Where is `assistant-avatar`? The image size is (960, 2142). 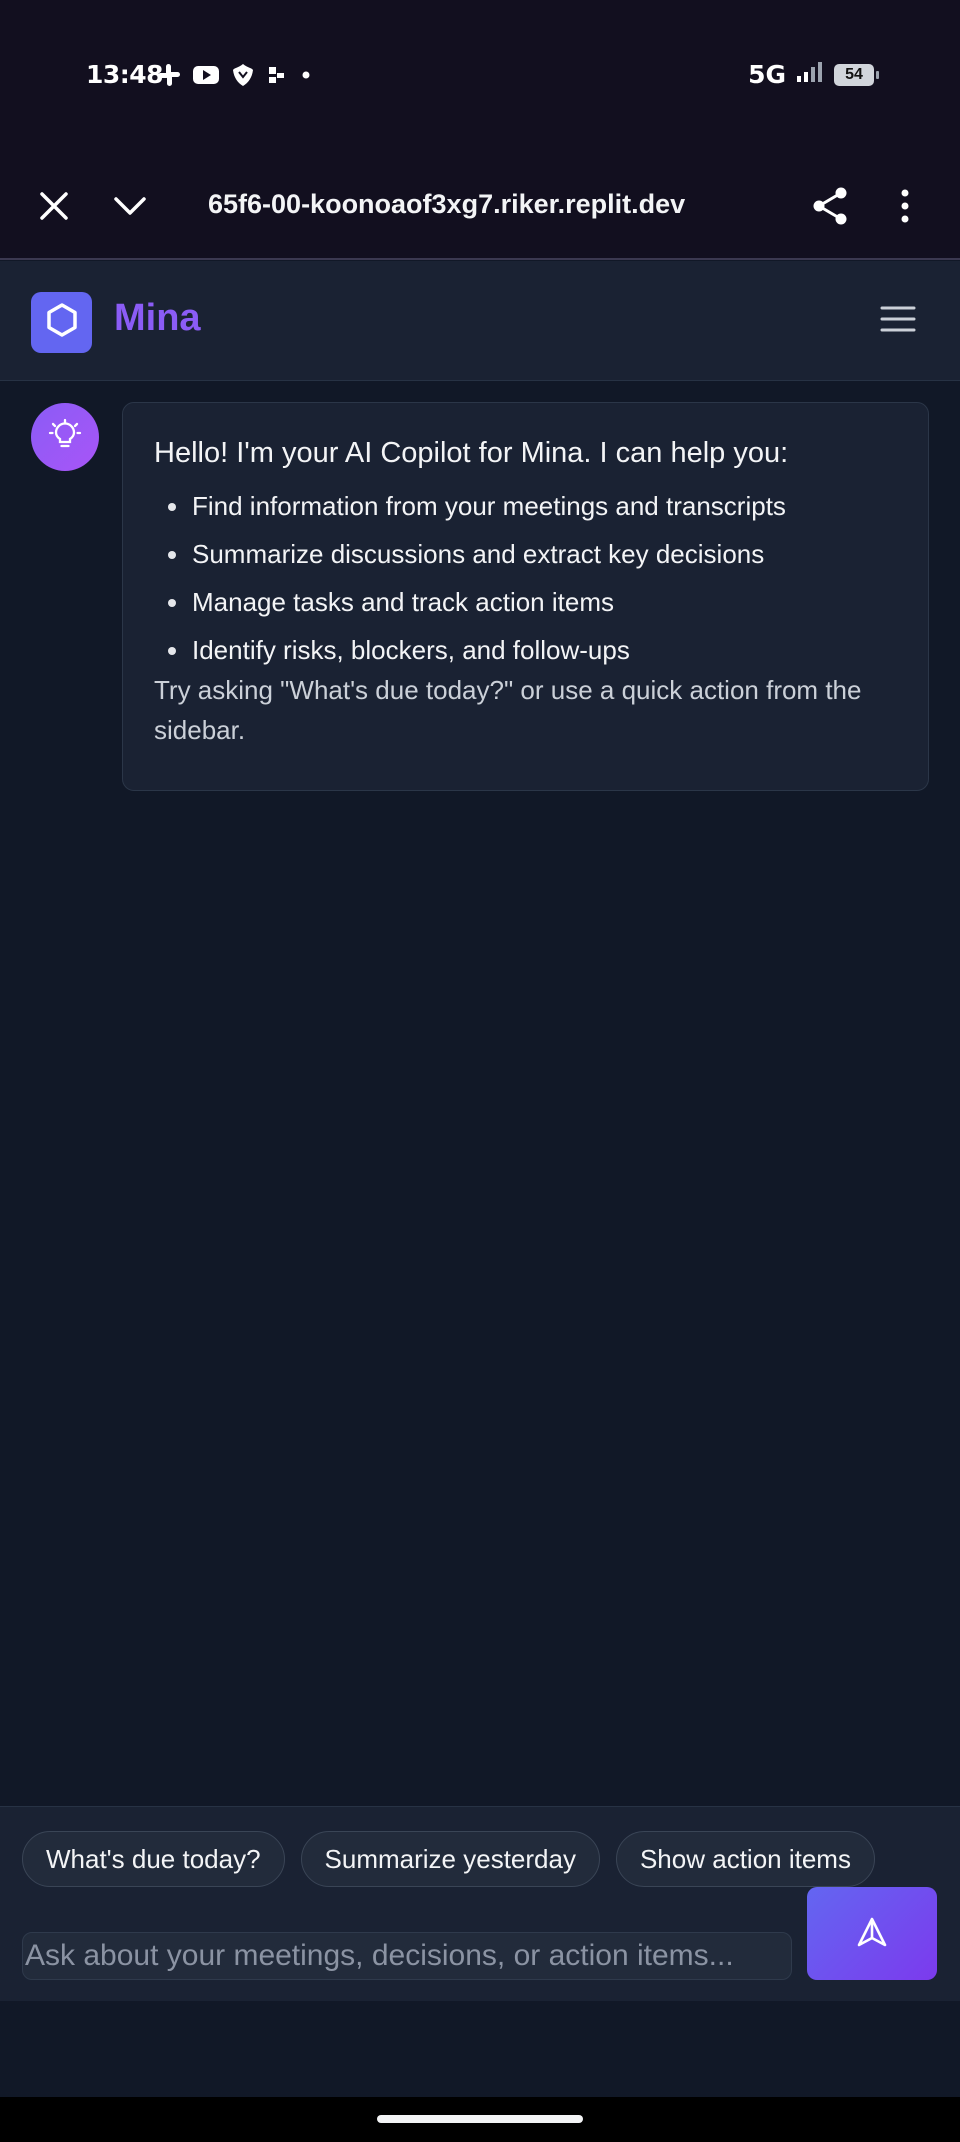 assistant-avatar is located at coordinates (65, 437).